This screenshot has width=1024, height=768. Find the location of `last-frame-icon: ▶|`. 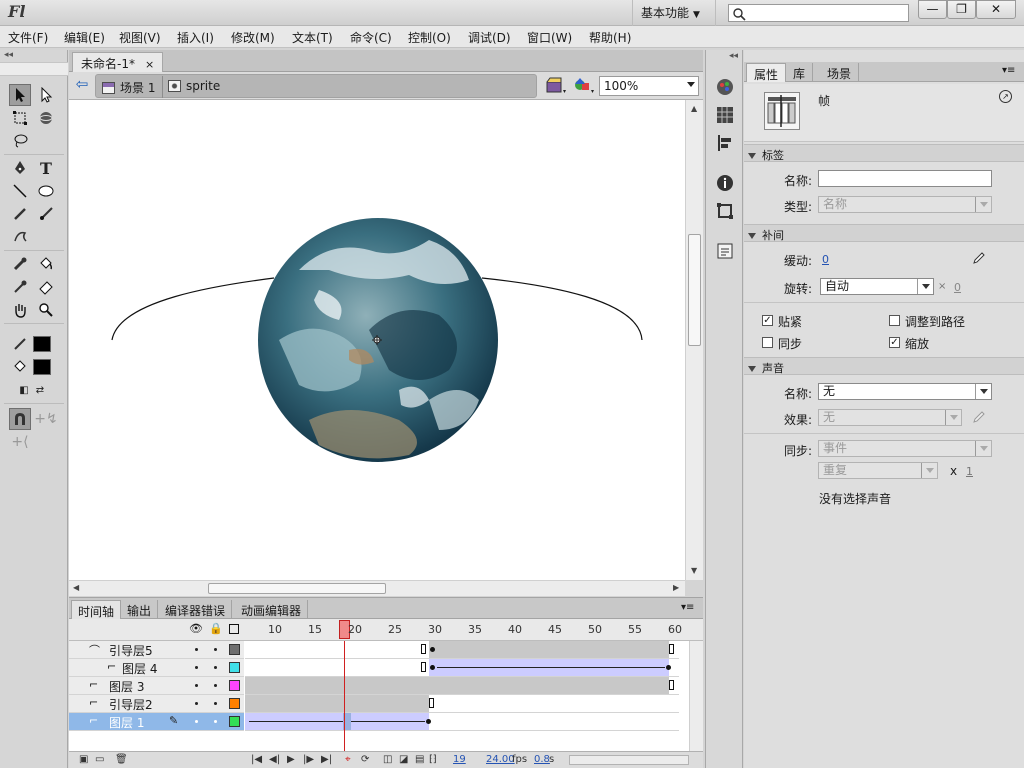

last-frame-icon: ▶| is located at coordinates (326, 759).